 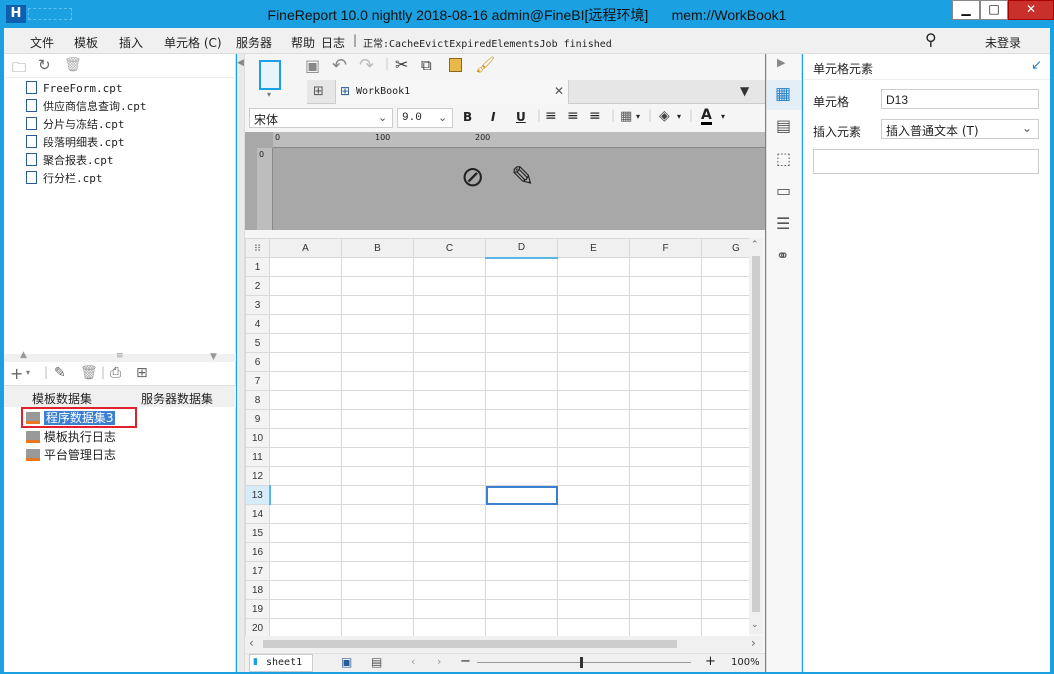 What do you see at coordinates (71, 455) in the screenshot?
I see `dataset-item: 平台管理日志` at bounding box center [71, 455].